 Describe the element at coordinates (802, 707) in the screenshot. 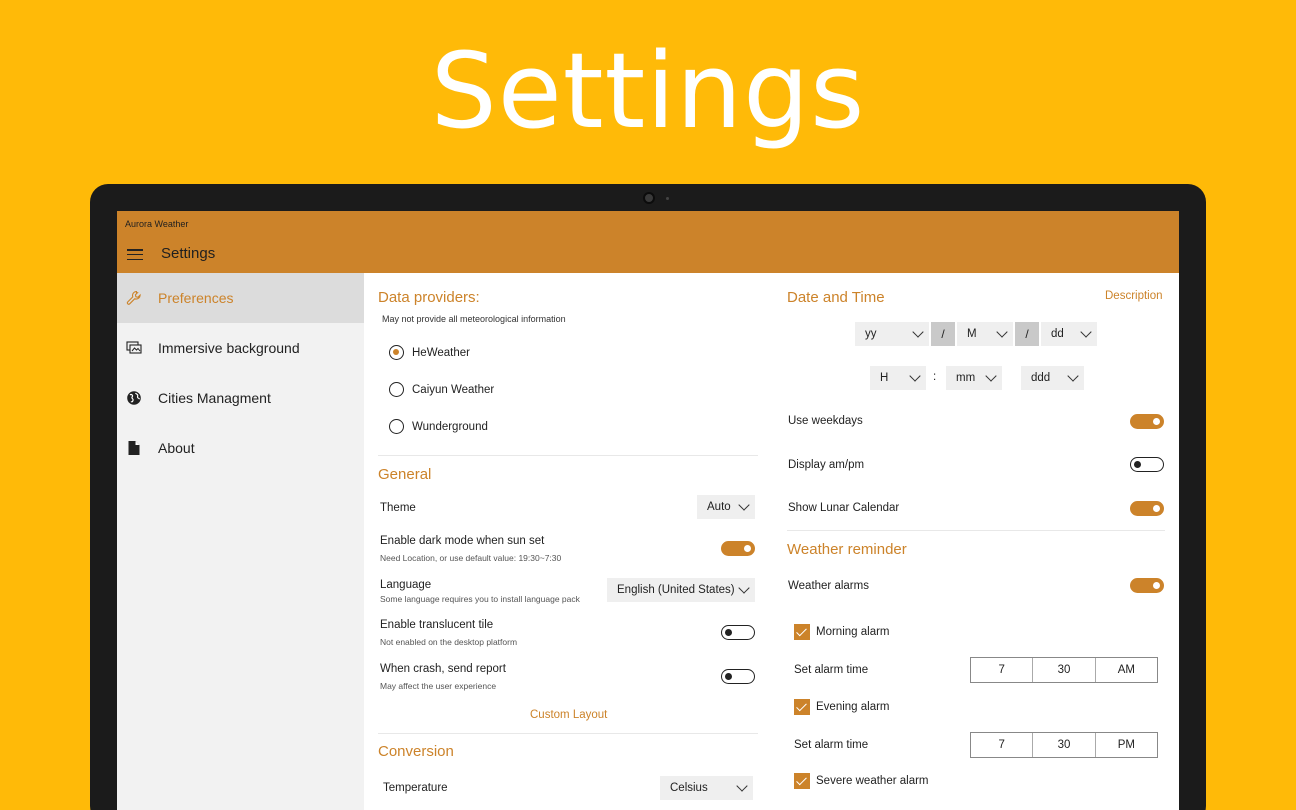

I see `evening-alarm-checkbox` at that location.